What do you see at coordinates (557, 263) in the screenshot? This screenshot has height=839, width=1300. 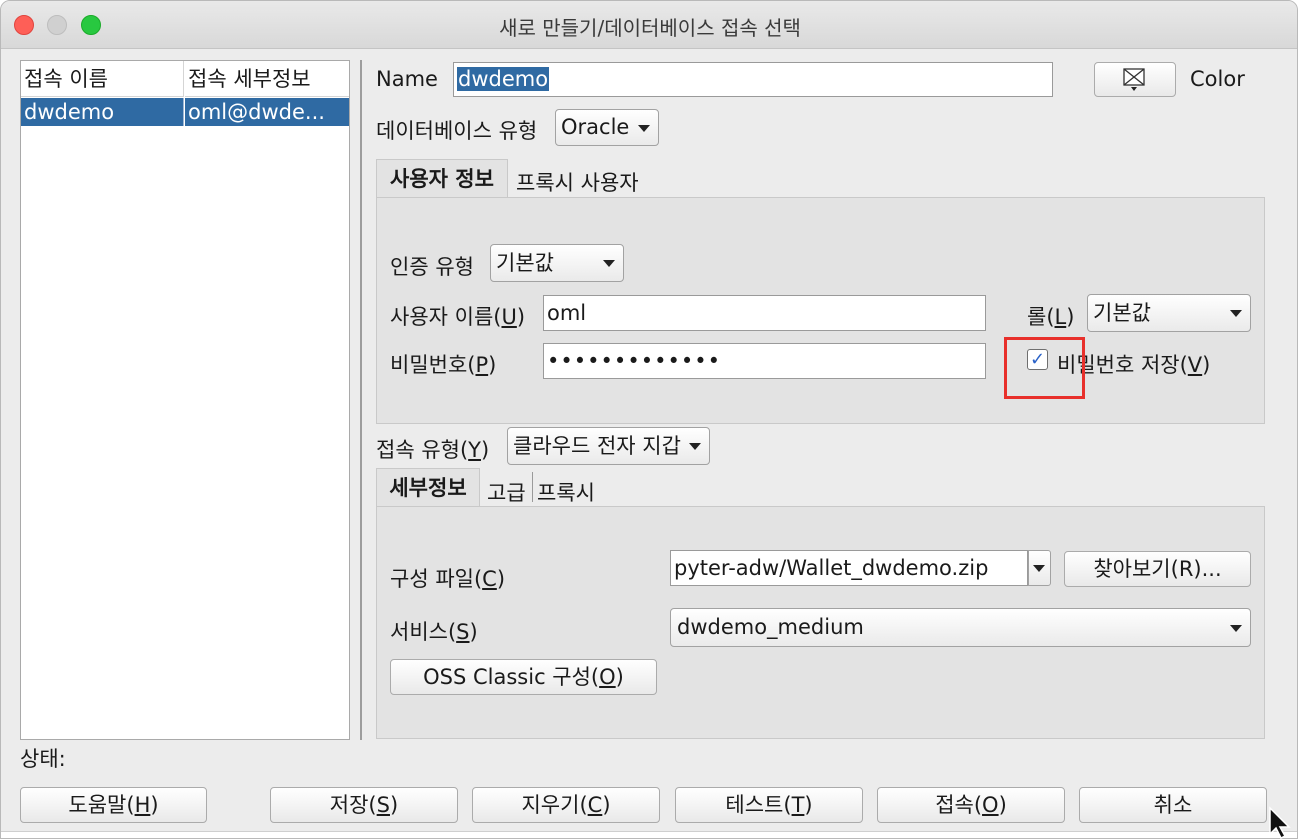 I see `auth-type-select: 기본값` at bounding box center [557, 263].